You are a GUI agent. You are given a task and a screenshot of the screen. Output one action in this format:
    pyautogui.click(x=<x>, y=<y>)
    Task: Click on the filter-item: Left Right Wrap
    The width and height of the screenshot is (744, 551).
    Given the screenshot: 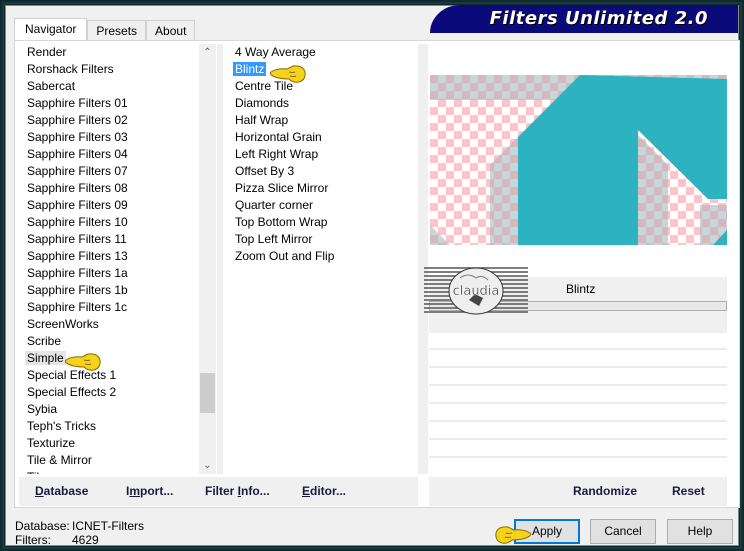 What is the action you would take?
    pyautogui.click(x=323, y=154)
    